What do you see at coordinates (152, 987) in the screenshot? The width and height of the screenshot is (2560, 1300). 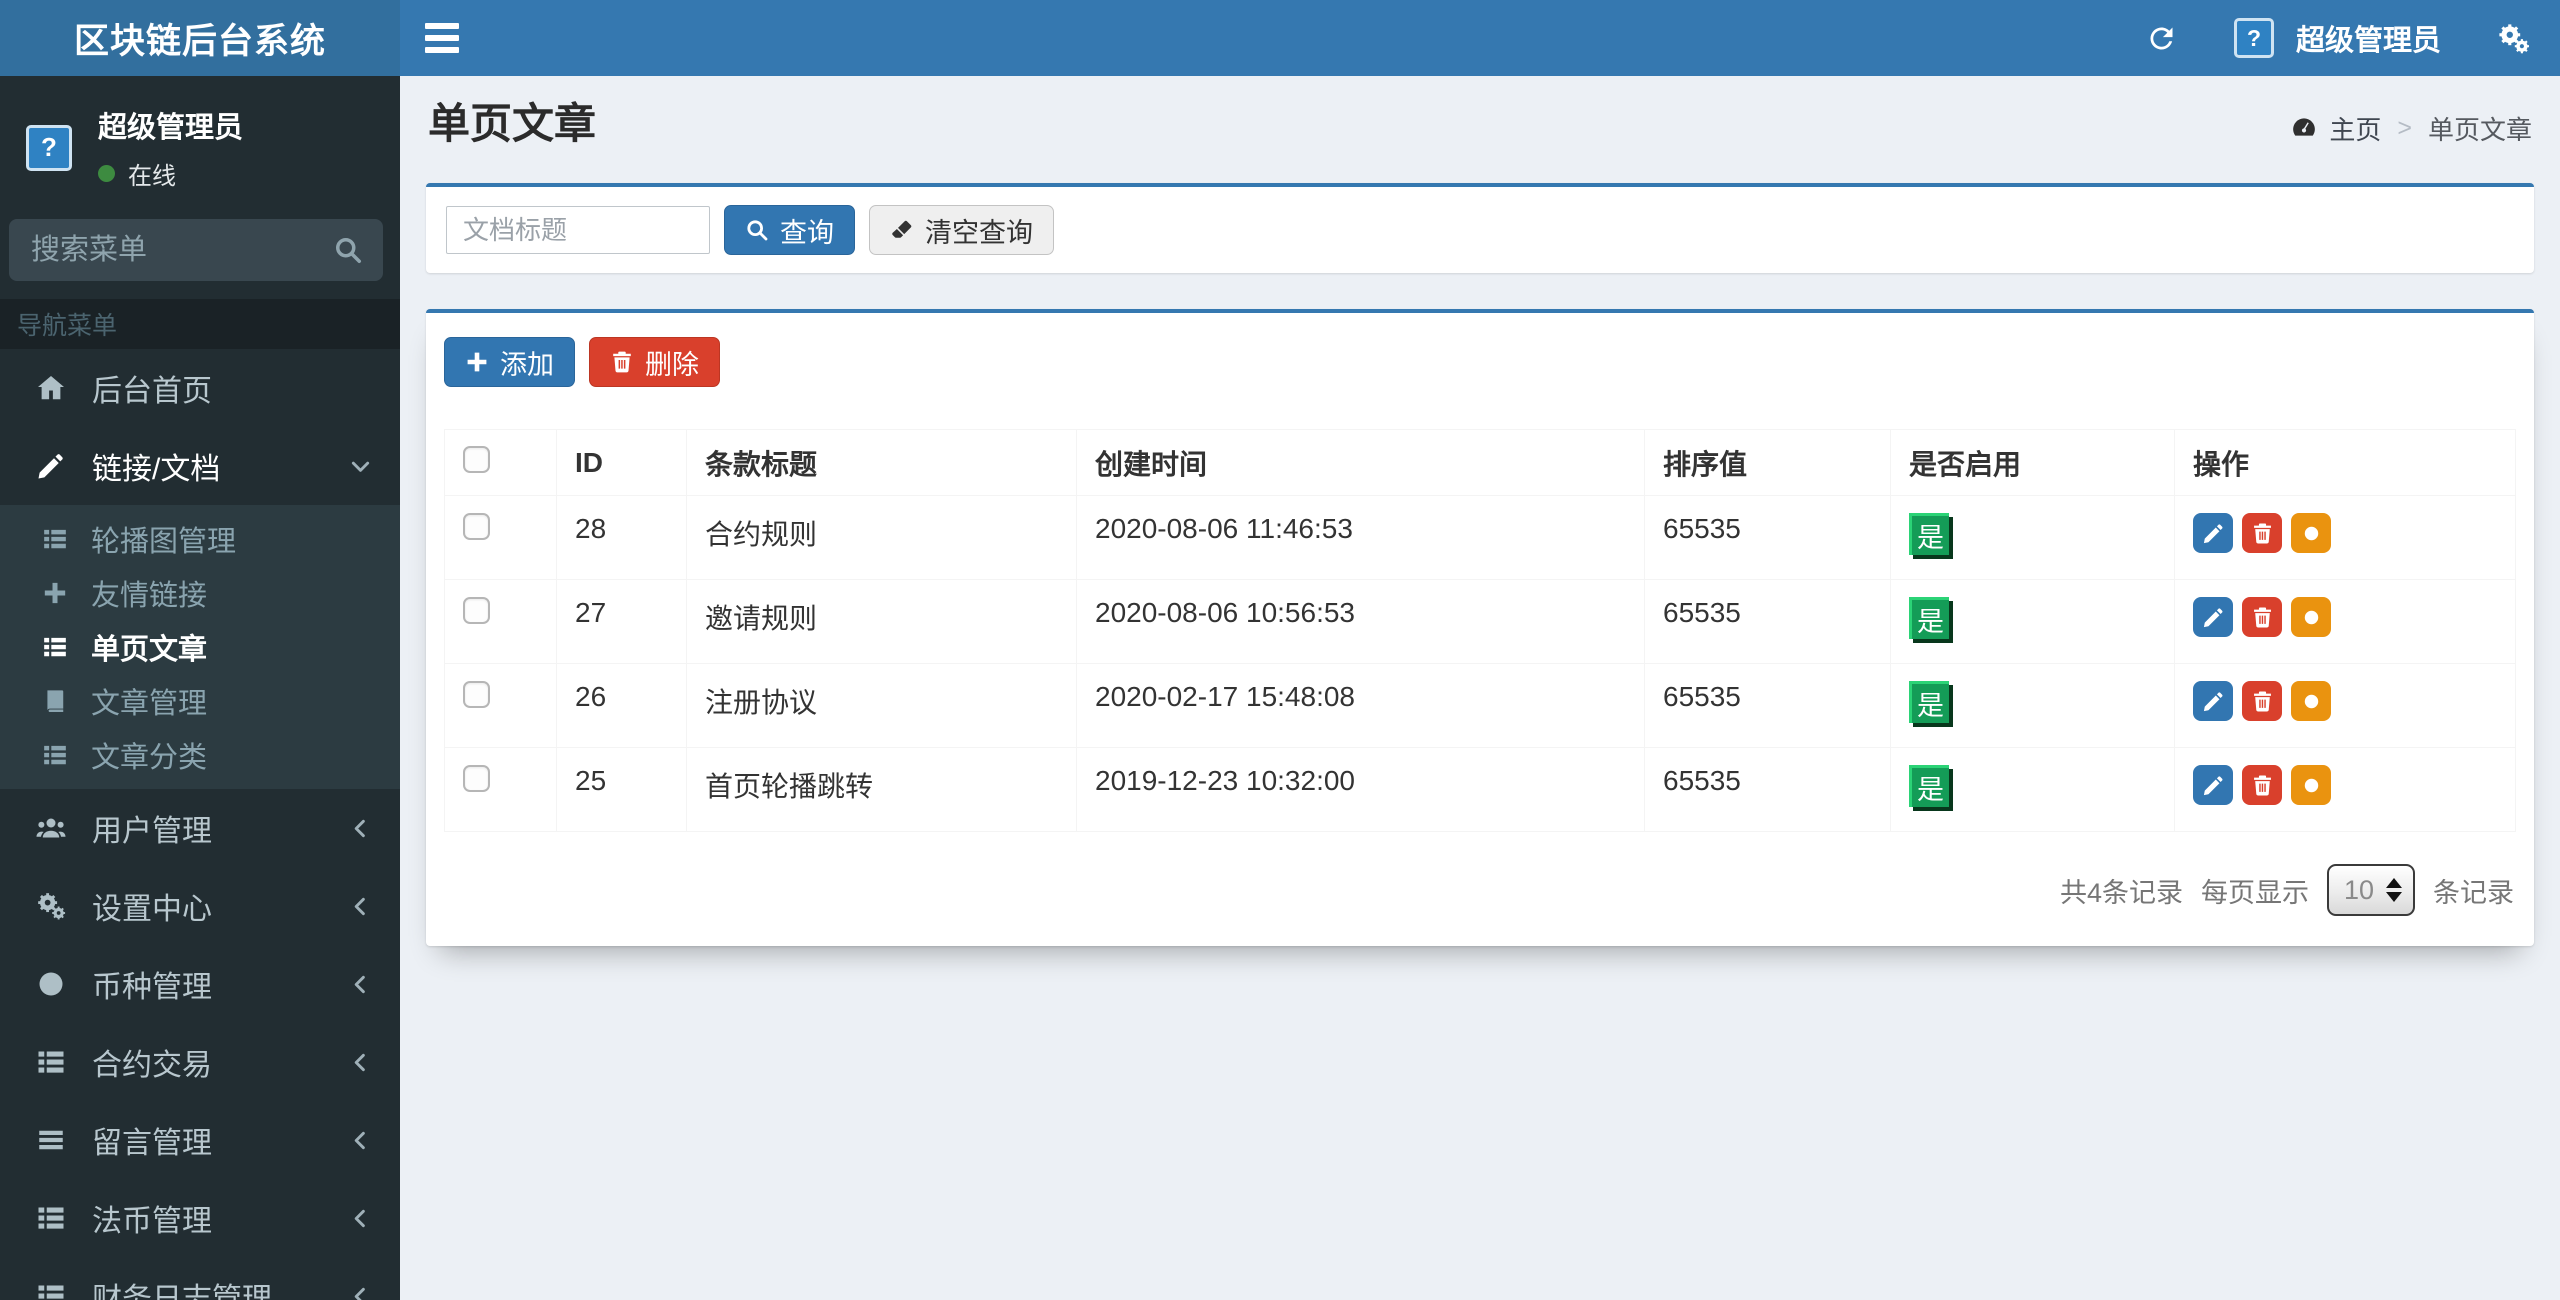 I see `sidebar-item-label: 币种管理` at bounding box center [152, 987].